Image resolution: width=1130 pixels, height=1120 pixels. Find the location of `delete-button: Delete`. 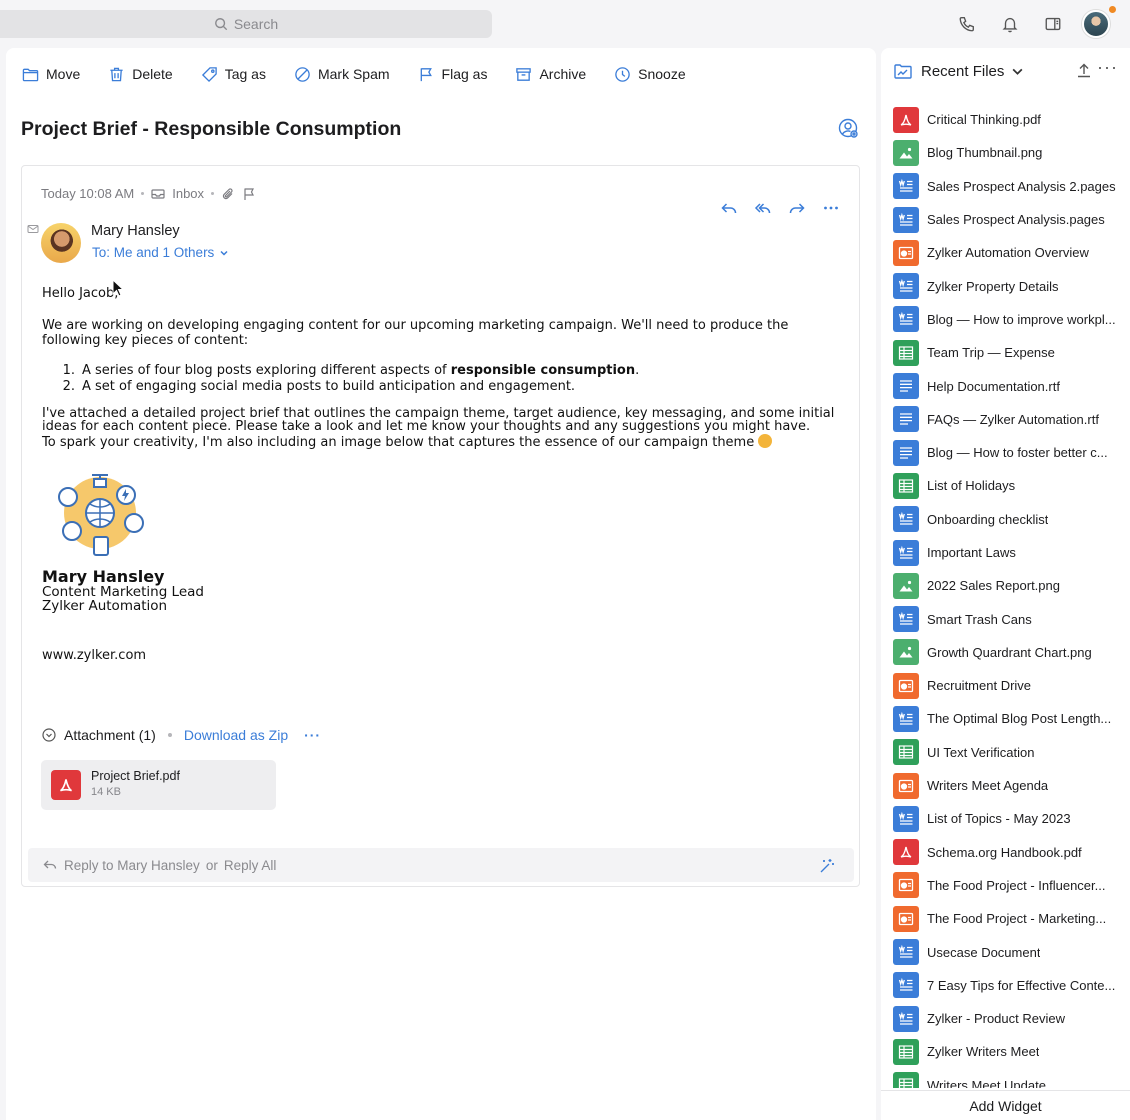

delete-button: Delete is located at coordinates (140, 74).